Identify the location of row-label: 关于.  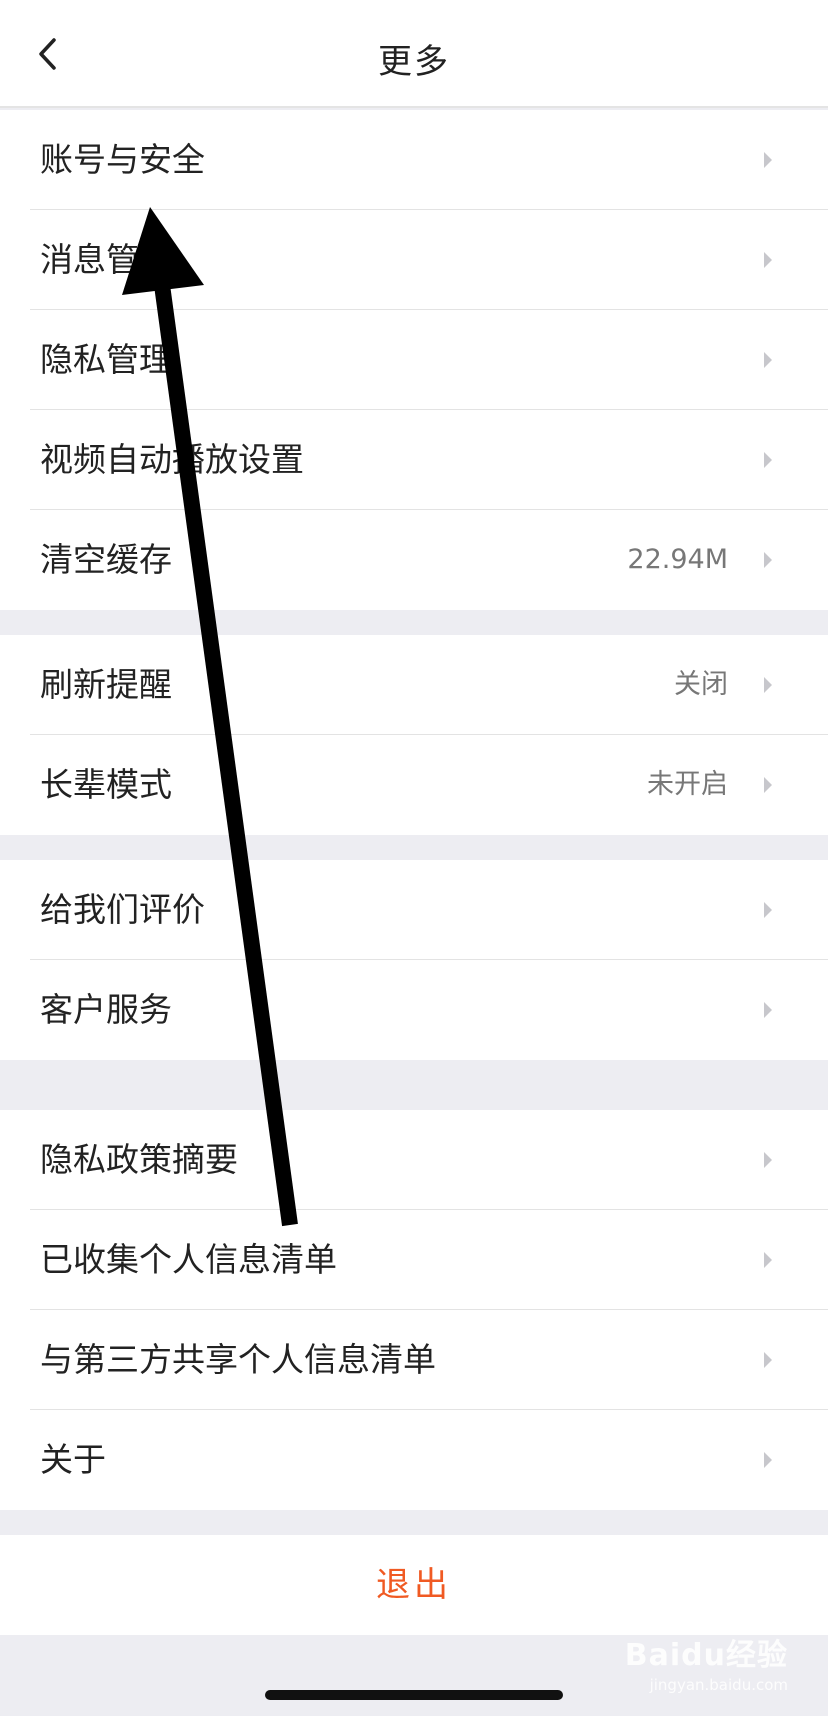
(73, 1459).